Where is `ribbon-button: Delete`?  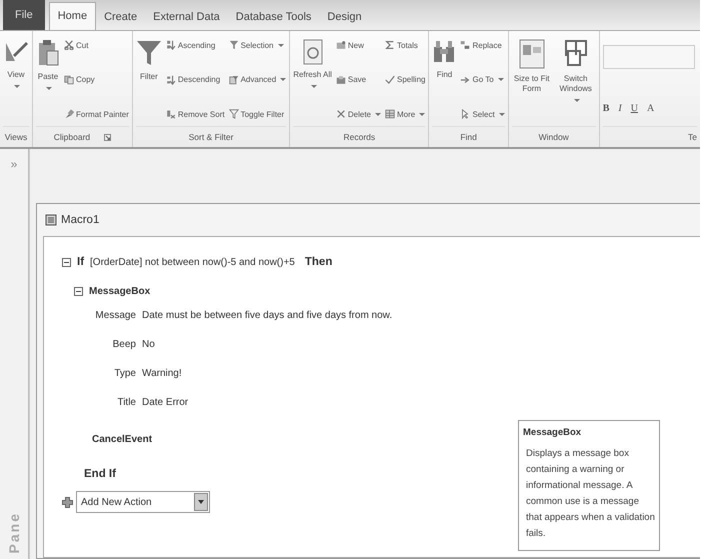
ribbon-button: Delete is located at coordinates (358, 114).